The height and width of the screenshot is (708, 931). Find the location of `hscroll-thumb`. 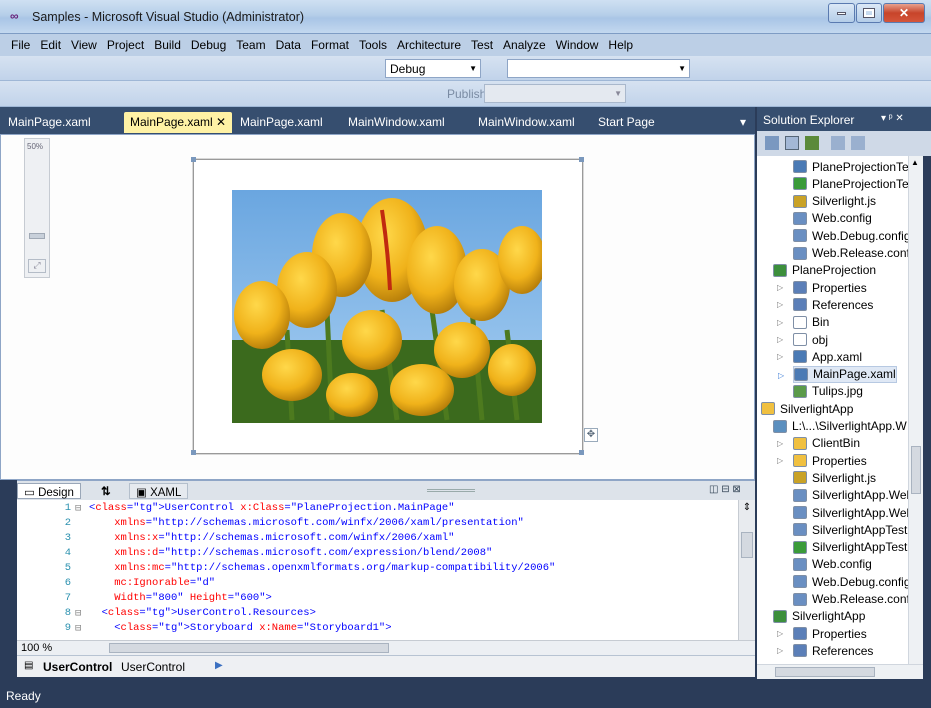

hscroll-thumb is located at coordinates (825, 672).